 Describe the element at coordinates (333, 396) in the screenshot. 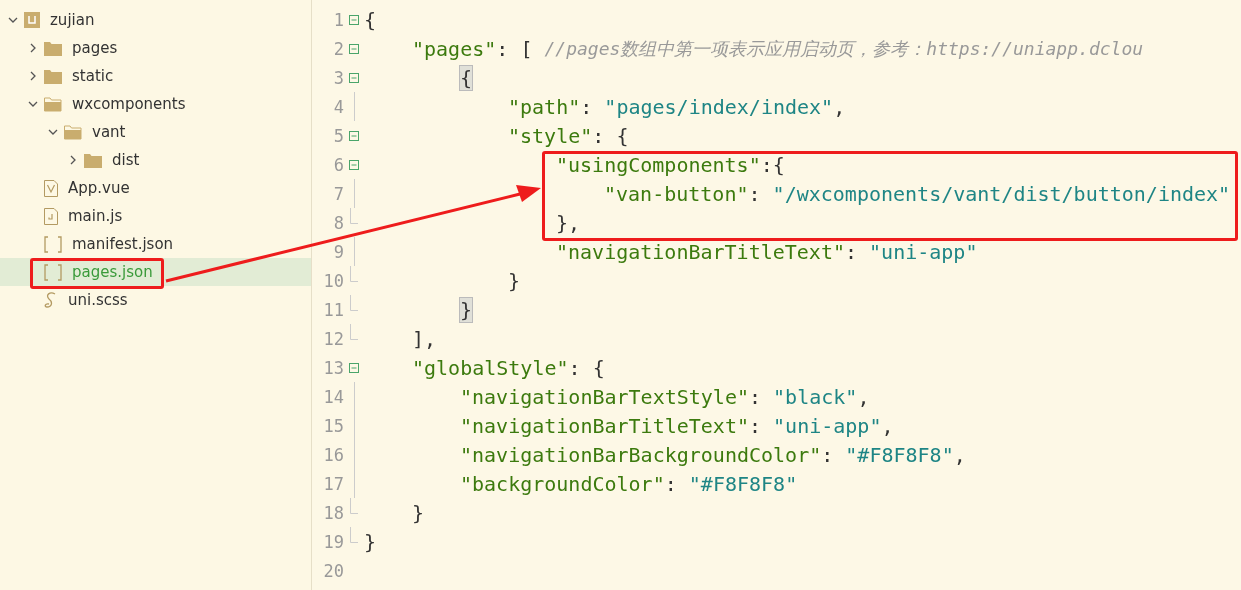

I see `line-number: 14` at that location.